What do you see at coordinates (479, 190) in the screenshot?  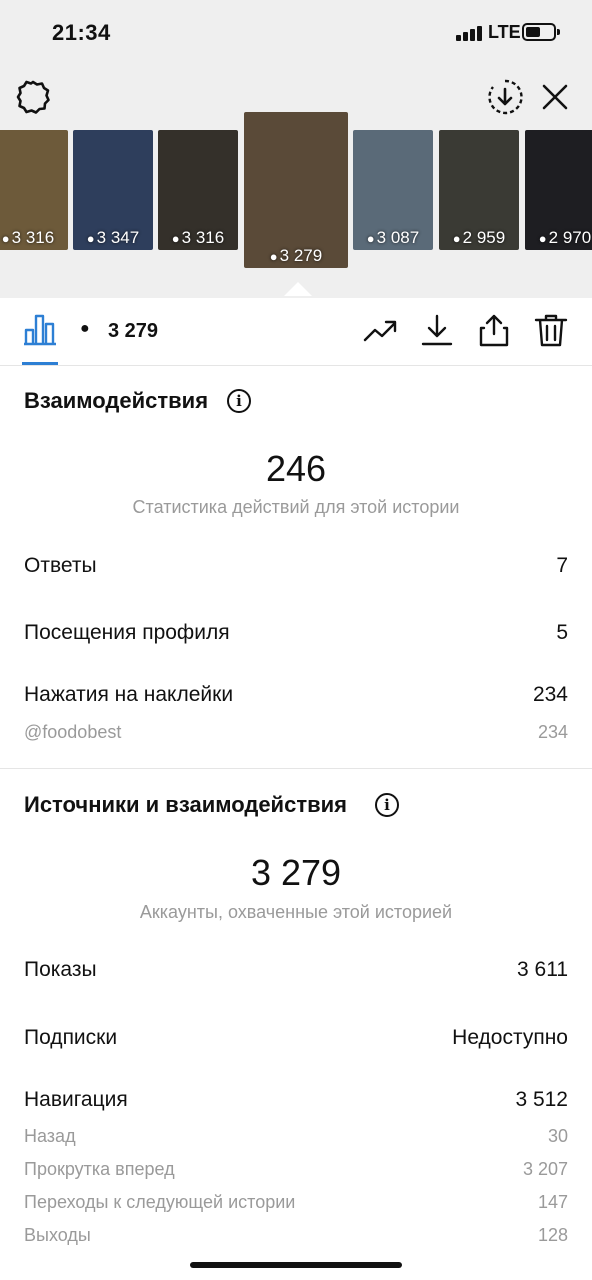 I see `story-thumbnail: ● 2 959` at bounding box center [479, 190].